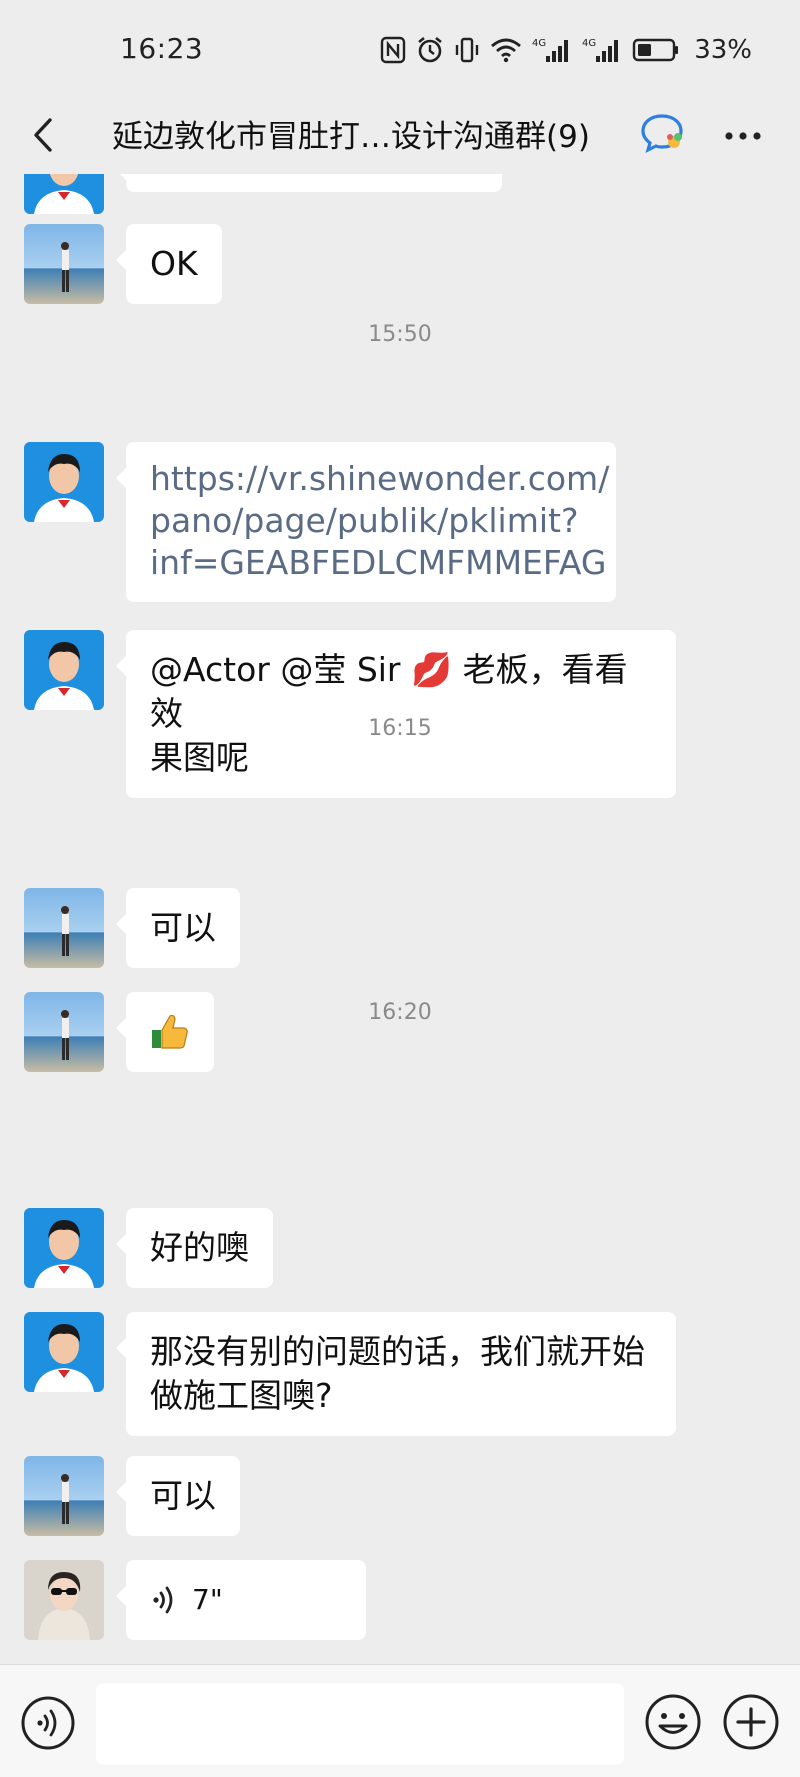 The height and width of the screenshot is (1777, 800). Describe the element at coordinates (378, 563) in the screenshot. I see `link-text-line: inf=GEABFEDLCMFMMEFAG` at that location.